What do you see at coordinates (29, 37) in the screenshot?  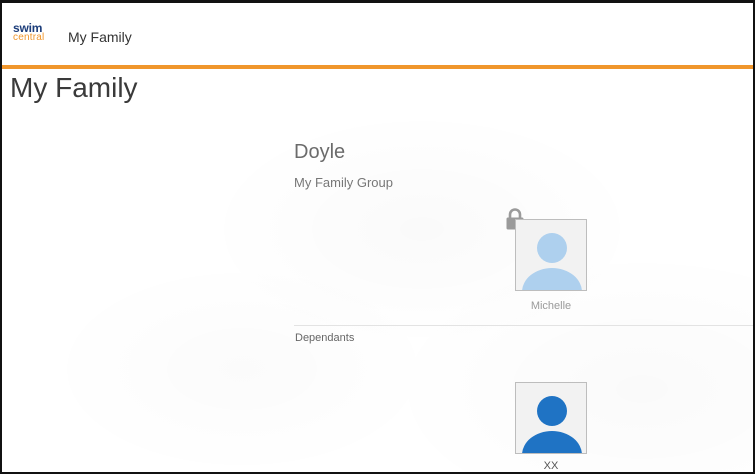 I see `logo-text-secondary: central` at bounding box center [29, 37].